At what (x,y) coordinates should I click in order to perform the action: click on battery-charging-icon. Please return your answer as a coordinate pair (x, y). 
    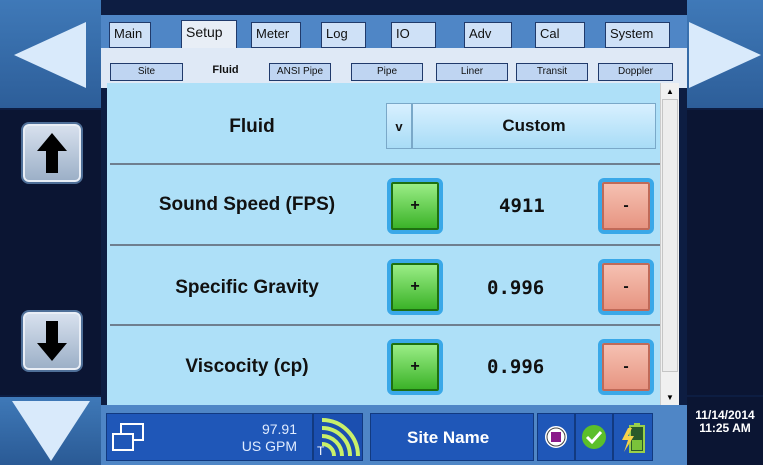
    Looking at the image, I should click on (633, 438).